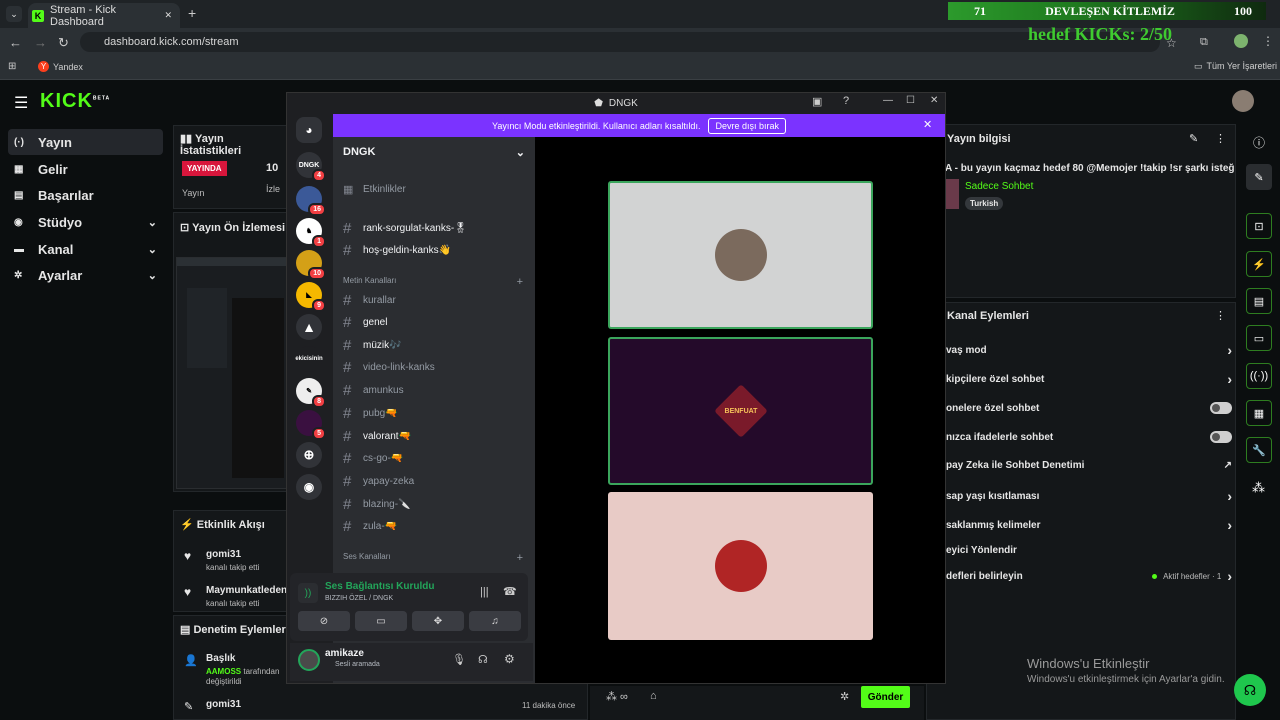 The image size is (1280, 720). I want to click on close-icon: ✕, so click(934, 100).